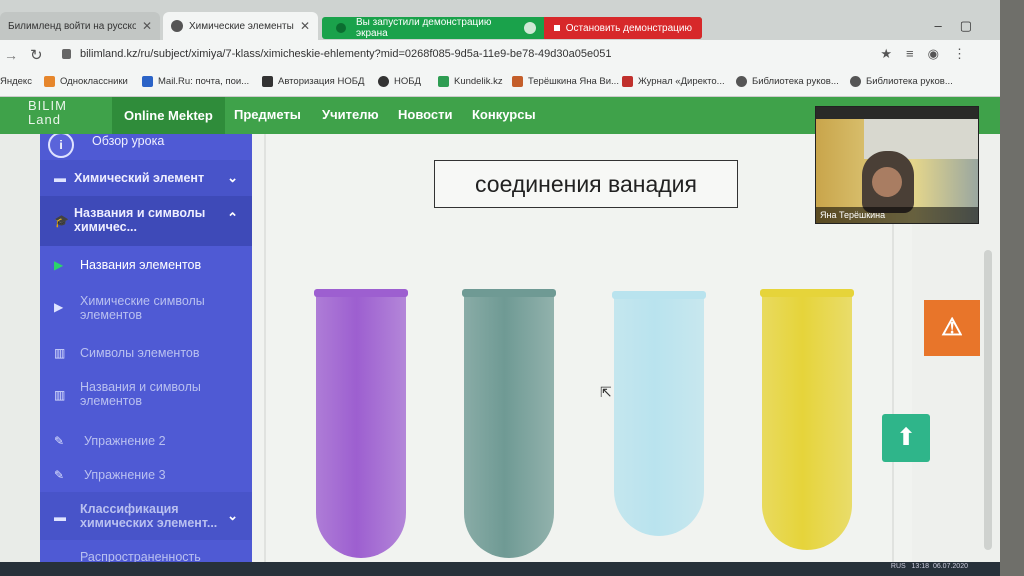 The height and width of the screenshot is (576, 1024). I want to click on sidebar-item-chemical-element: ▬ Химический элемент ⌄, so click(146, 178).